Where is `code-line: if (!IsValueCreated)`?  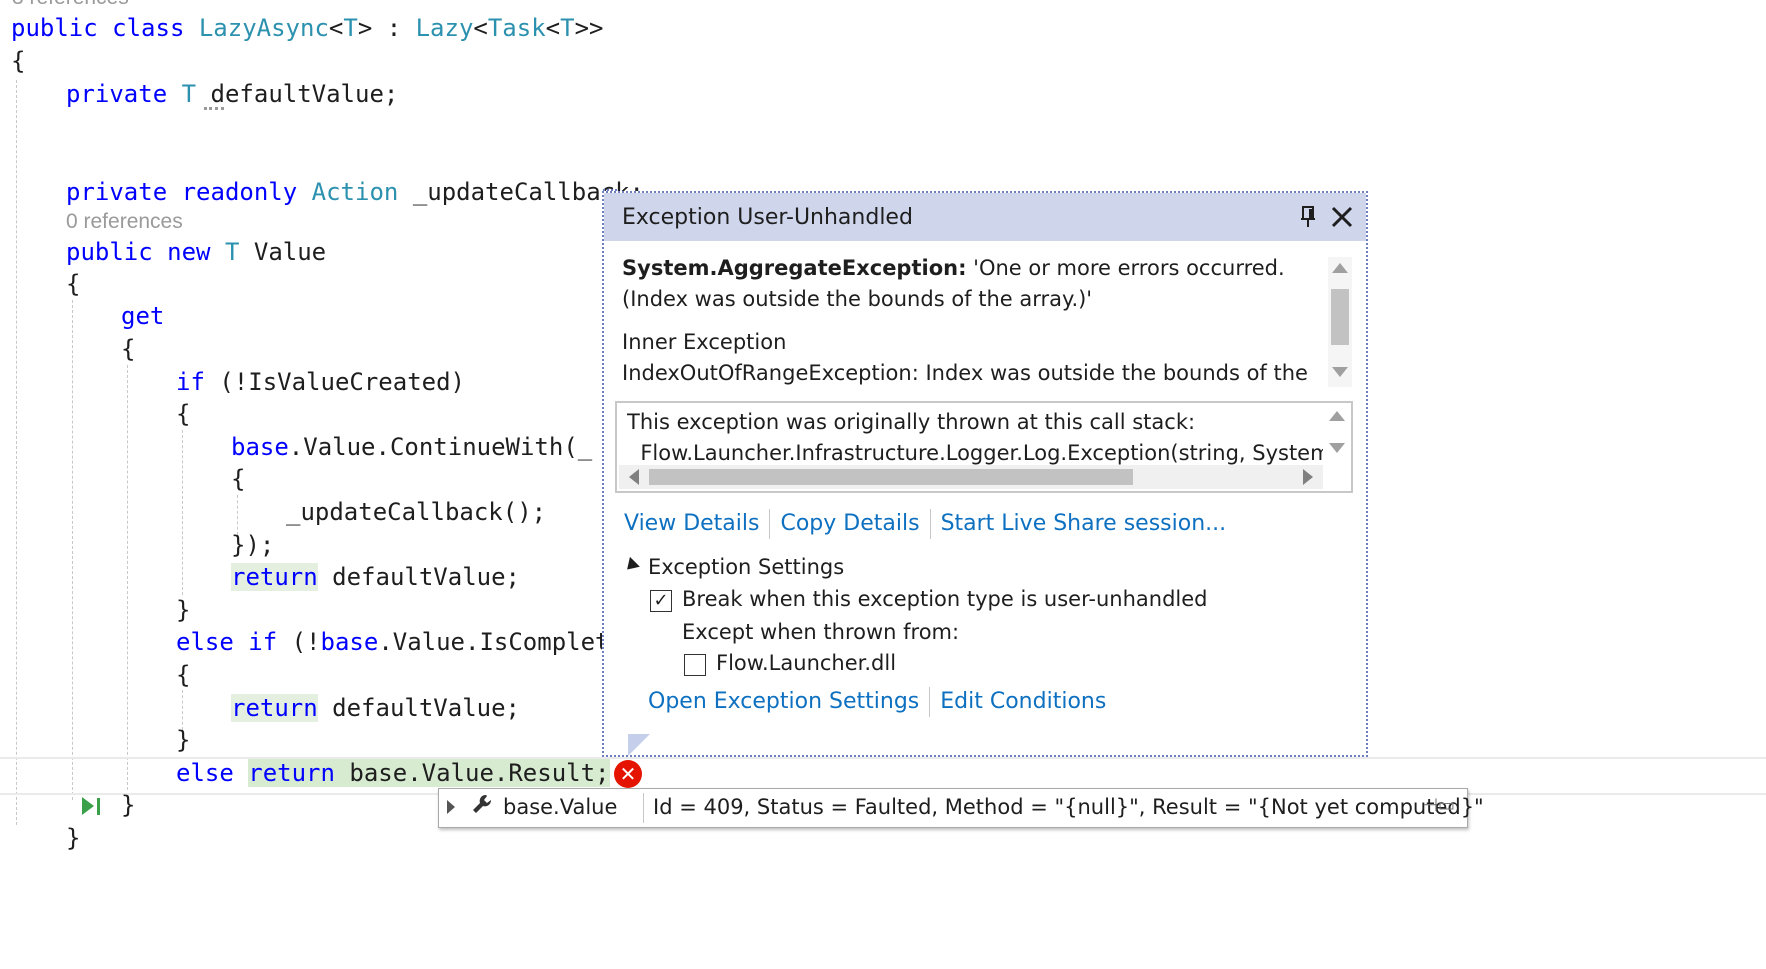 code-line: if (!IsValueCreated) is located at coordinates (320, 382).